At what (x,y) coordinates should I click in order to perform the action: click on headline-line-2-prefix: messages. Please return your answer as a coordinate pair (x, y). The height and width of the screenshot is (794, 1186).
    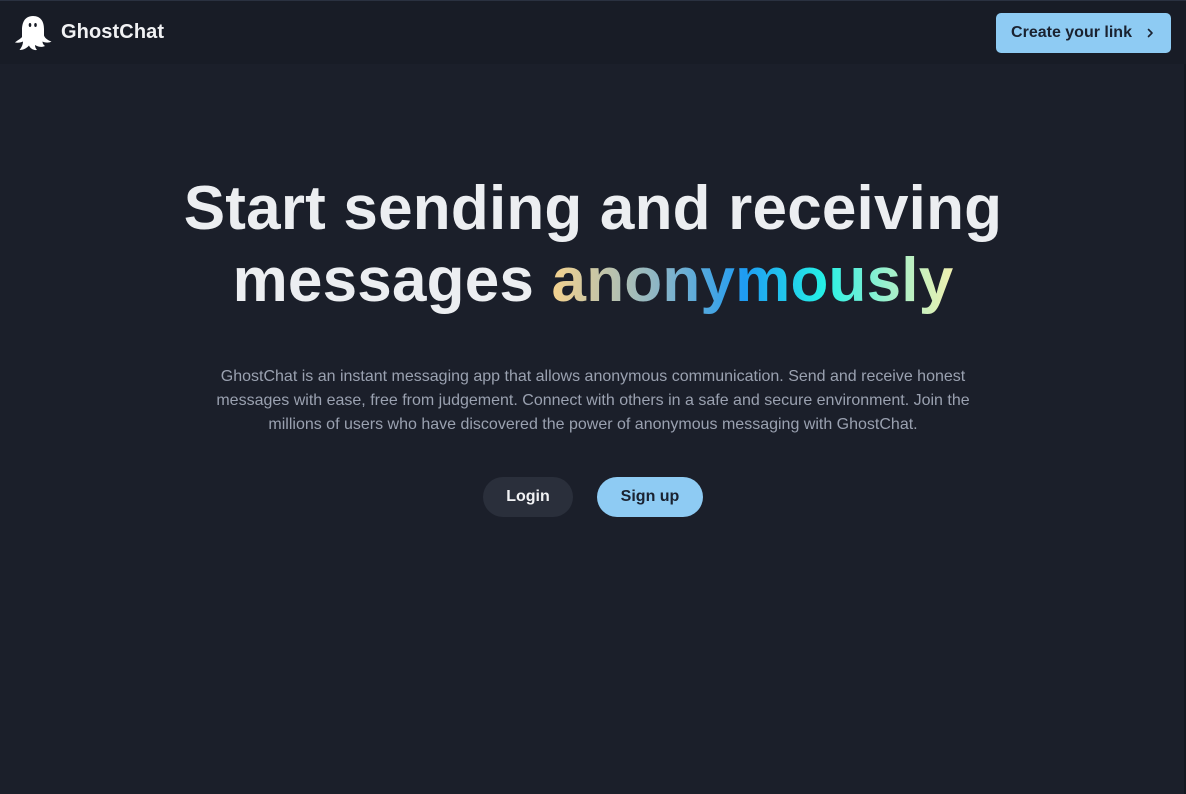
    Looking at the image, I should click on (392, 280).